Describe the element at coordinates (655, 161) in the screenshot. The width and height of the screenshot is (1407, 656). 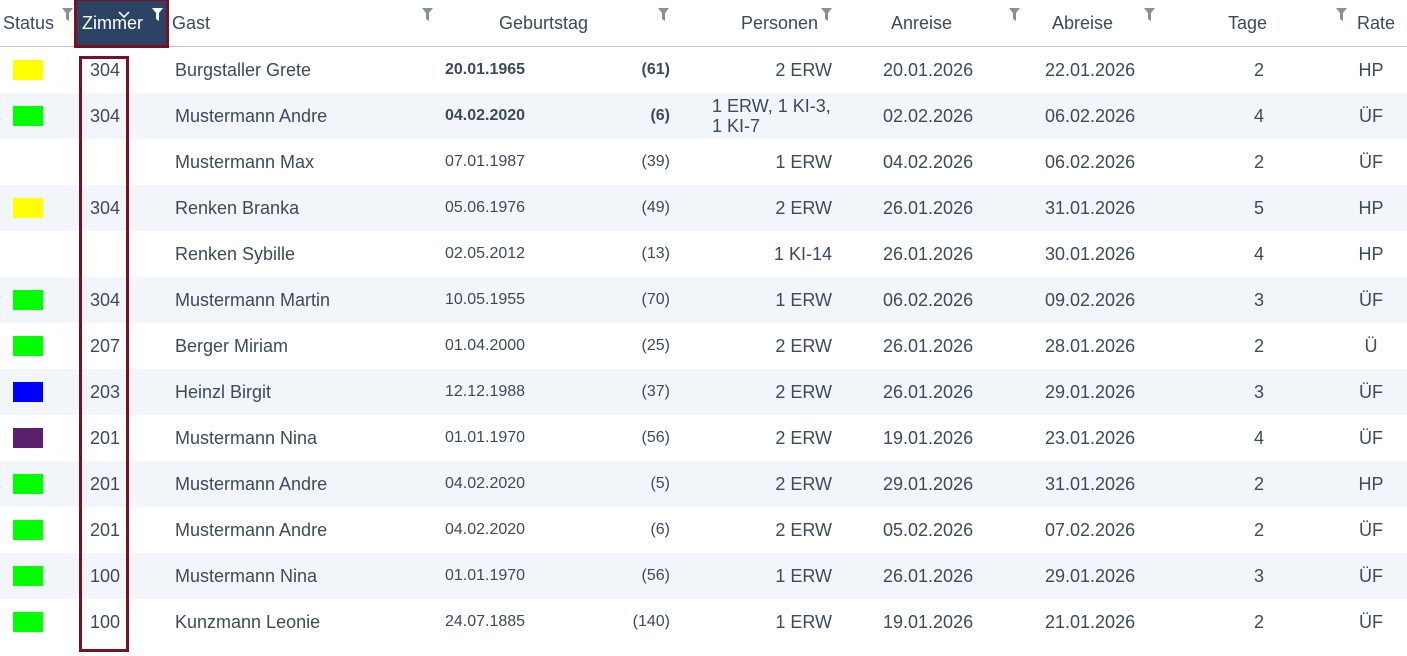
I see `cell-alter: (39)` at that location.